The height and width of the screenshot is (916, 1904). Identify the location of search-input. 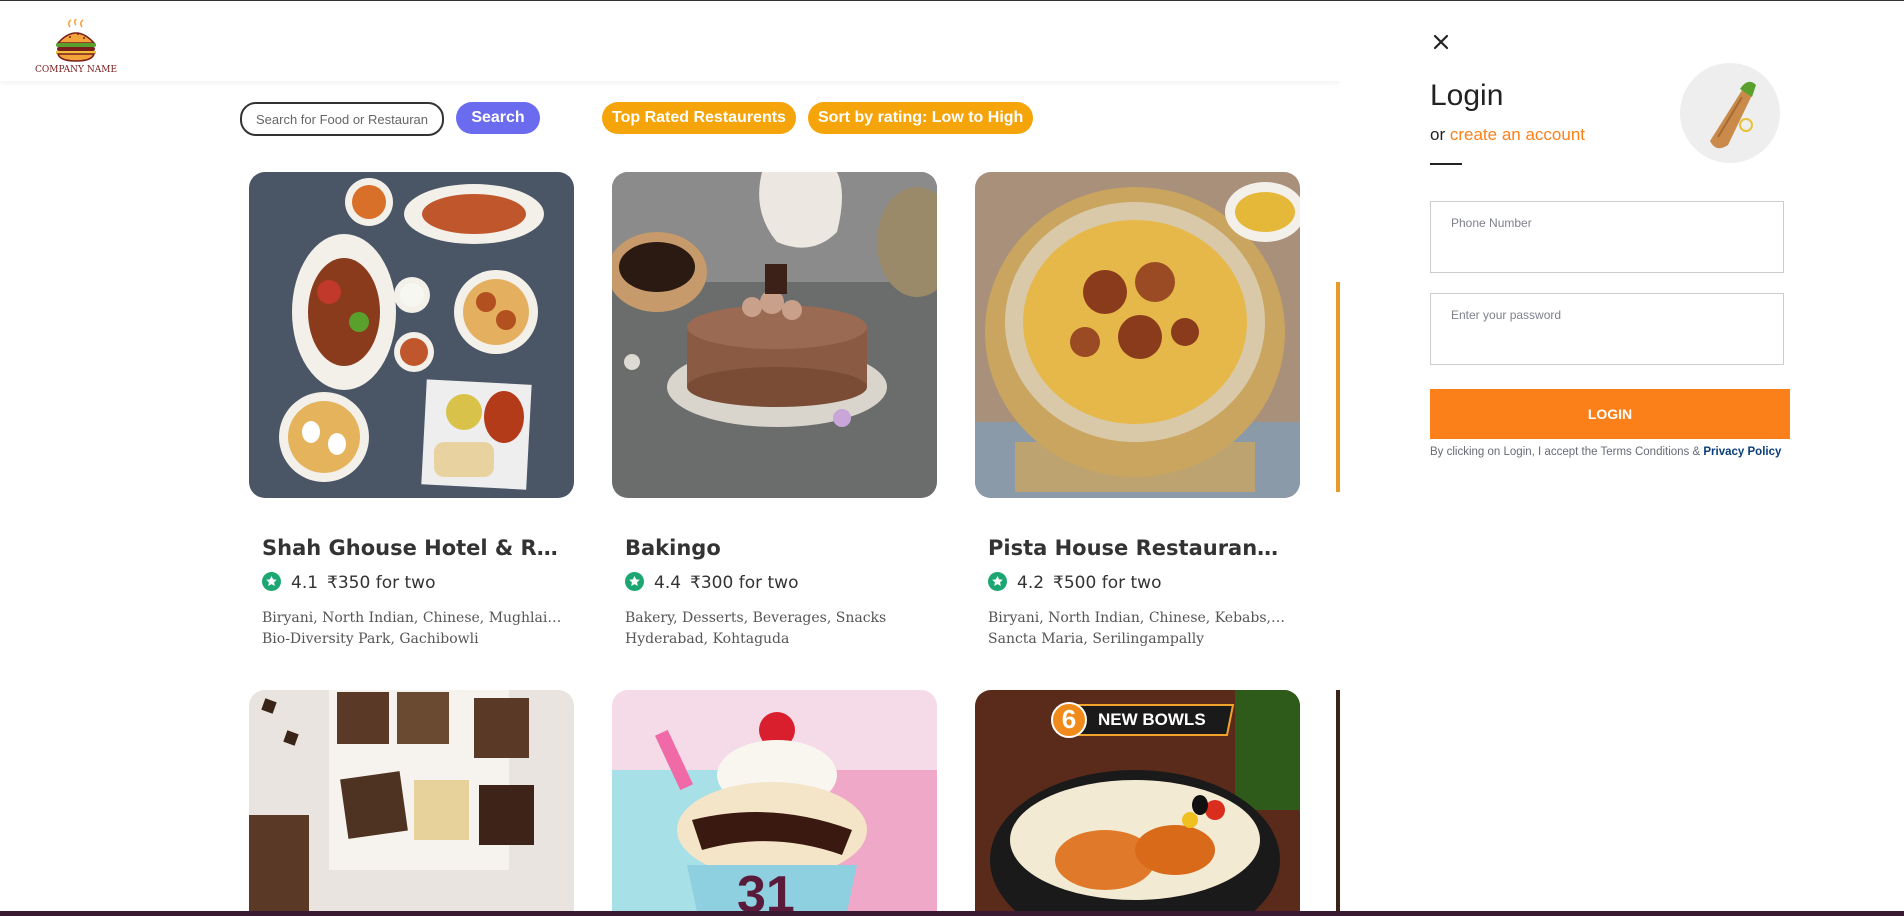
(342, 119).